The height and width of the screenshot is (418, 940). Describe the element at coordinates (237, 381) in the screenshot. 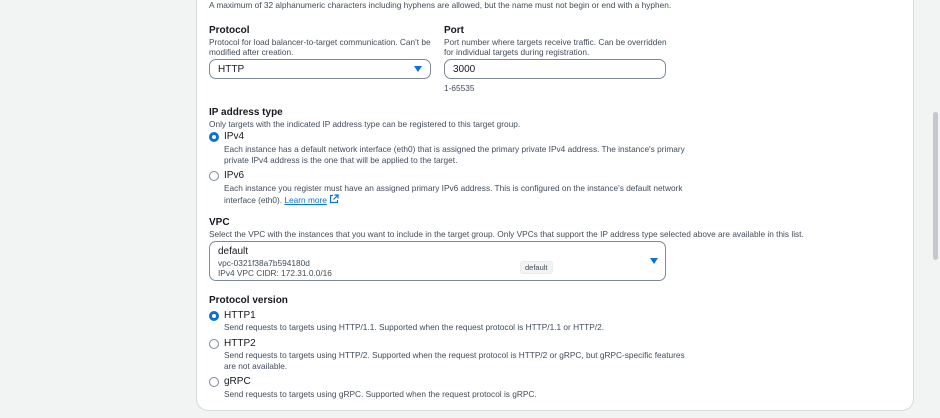

I see `grpc-label: gRPC` at that location.